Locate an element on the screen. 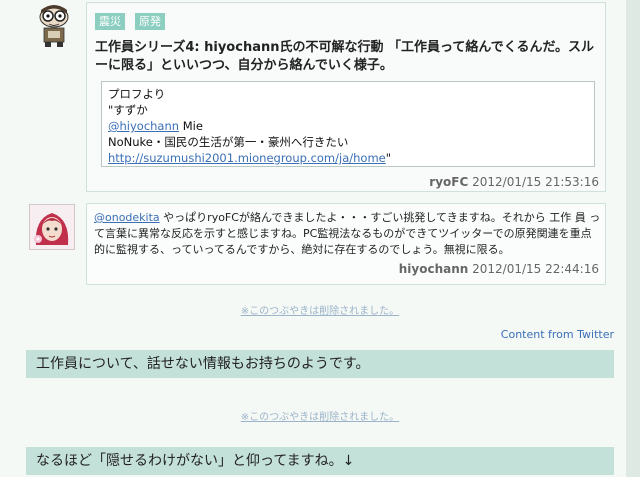  scrollbar-track is located at coordinates (633, 238).